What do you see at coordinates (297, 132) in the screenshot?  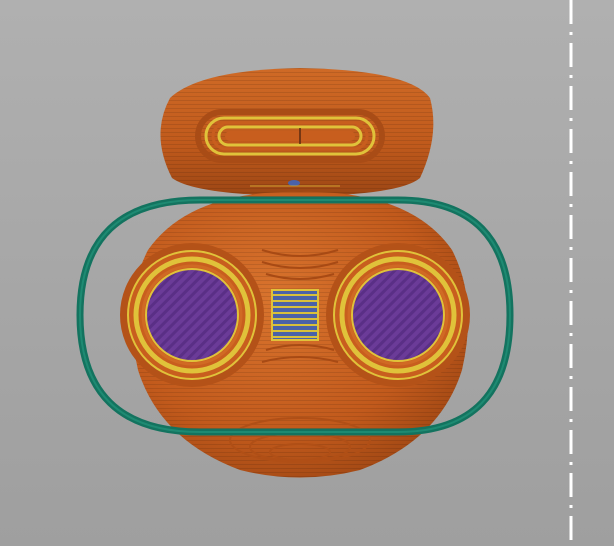 I see `model-top-block` at bounding box center [297, 132].